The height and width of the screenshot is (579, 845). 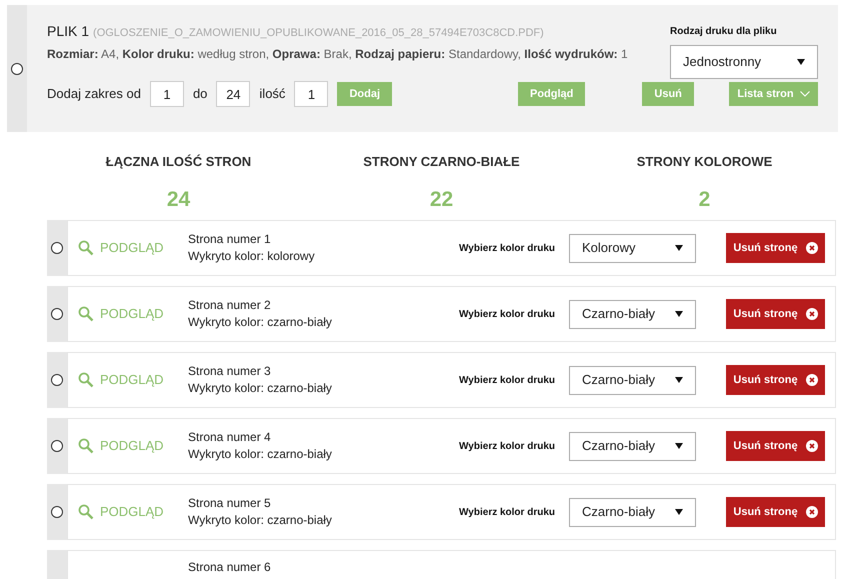 What do you see at coordinates (179, 162) in the screenshot?
I see `summary-label: ŁĄCZNA ILOŚĆ STRON` at bounding box center [179, 162].